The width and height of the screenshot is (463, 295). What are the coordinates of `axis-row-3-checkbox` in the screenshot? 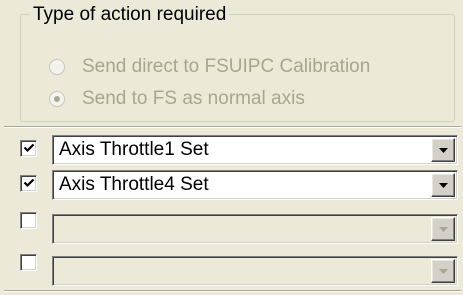 It's located at (28, 220).